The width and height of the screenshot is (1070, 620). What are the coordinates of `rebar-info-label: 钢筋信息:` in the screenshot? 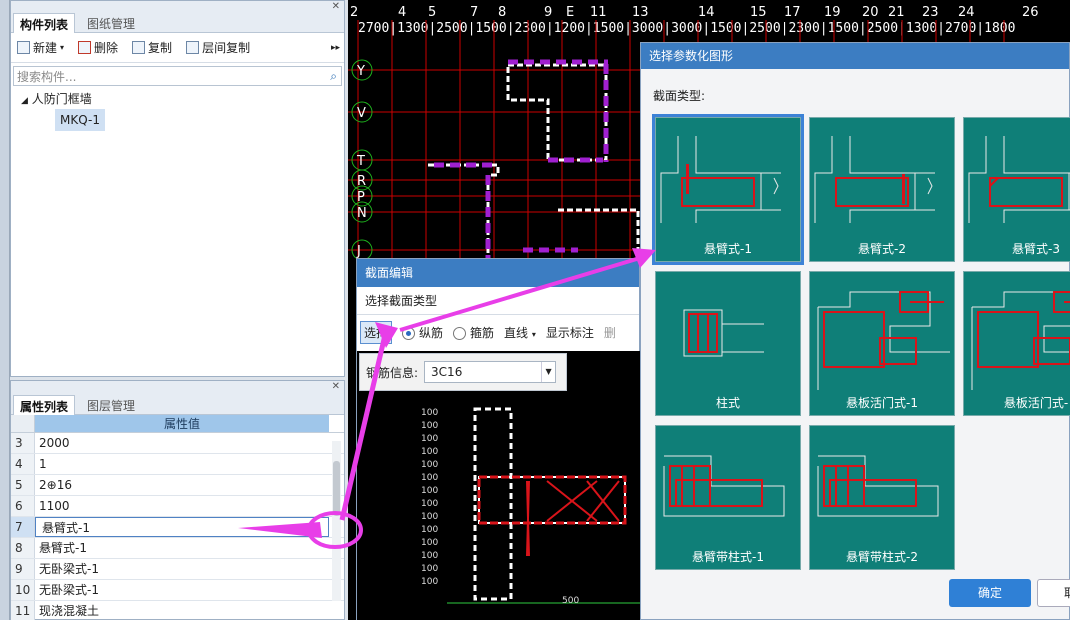 It's located at (392, 372).